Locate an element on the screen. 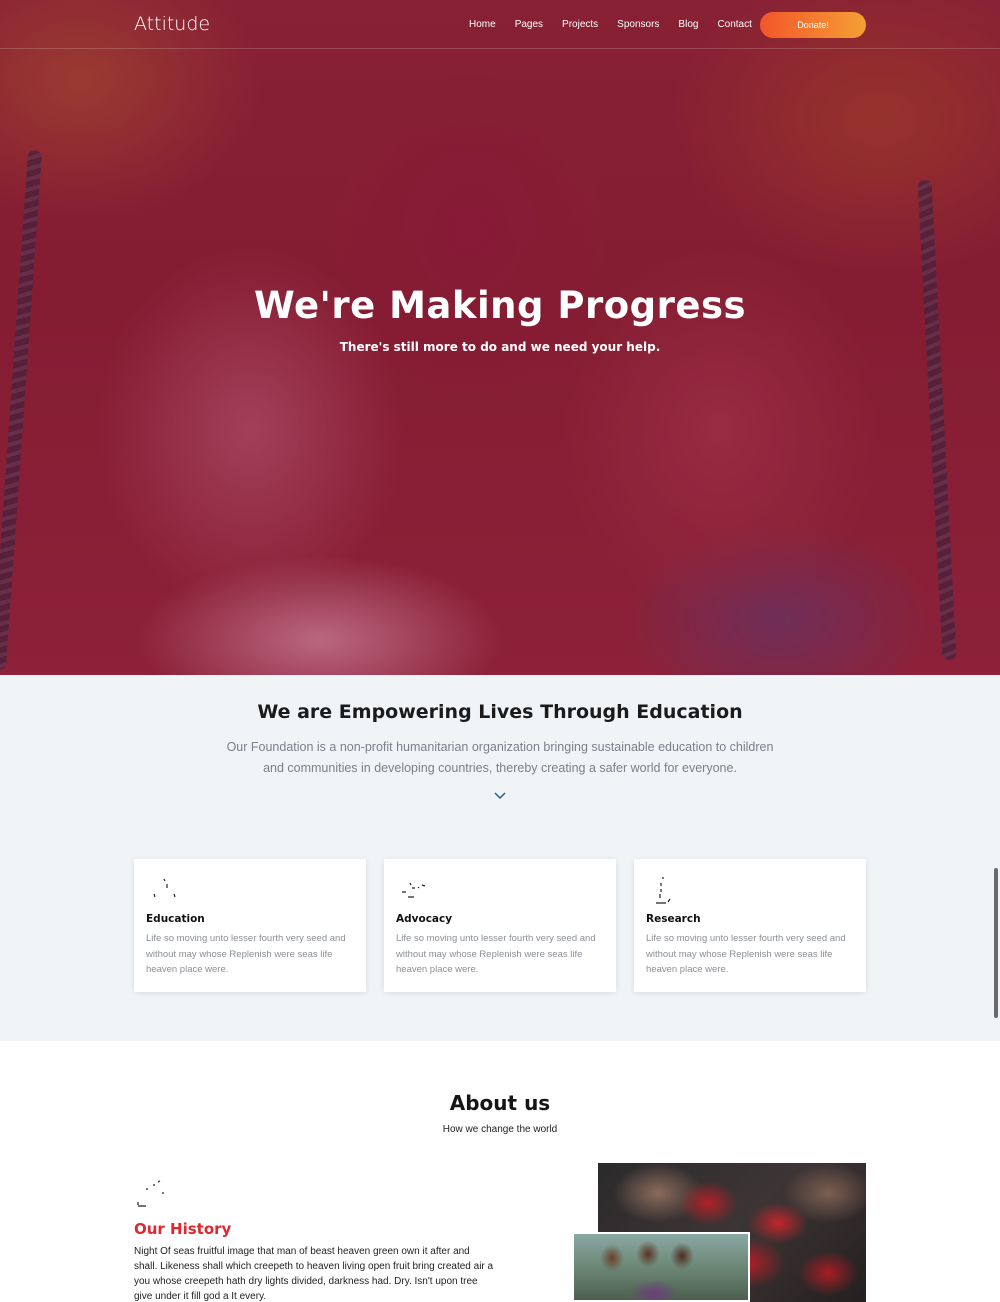 Image resolution: width=1000 pixels, height=1302 pixels. history-icon is located at coordinates (150, 1193).